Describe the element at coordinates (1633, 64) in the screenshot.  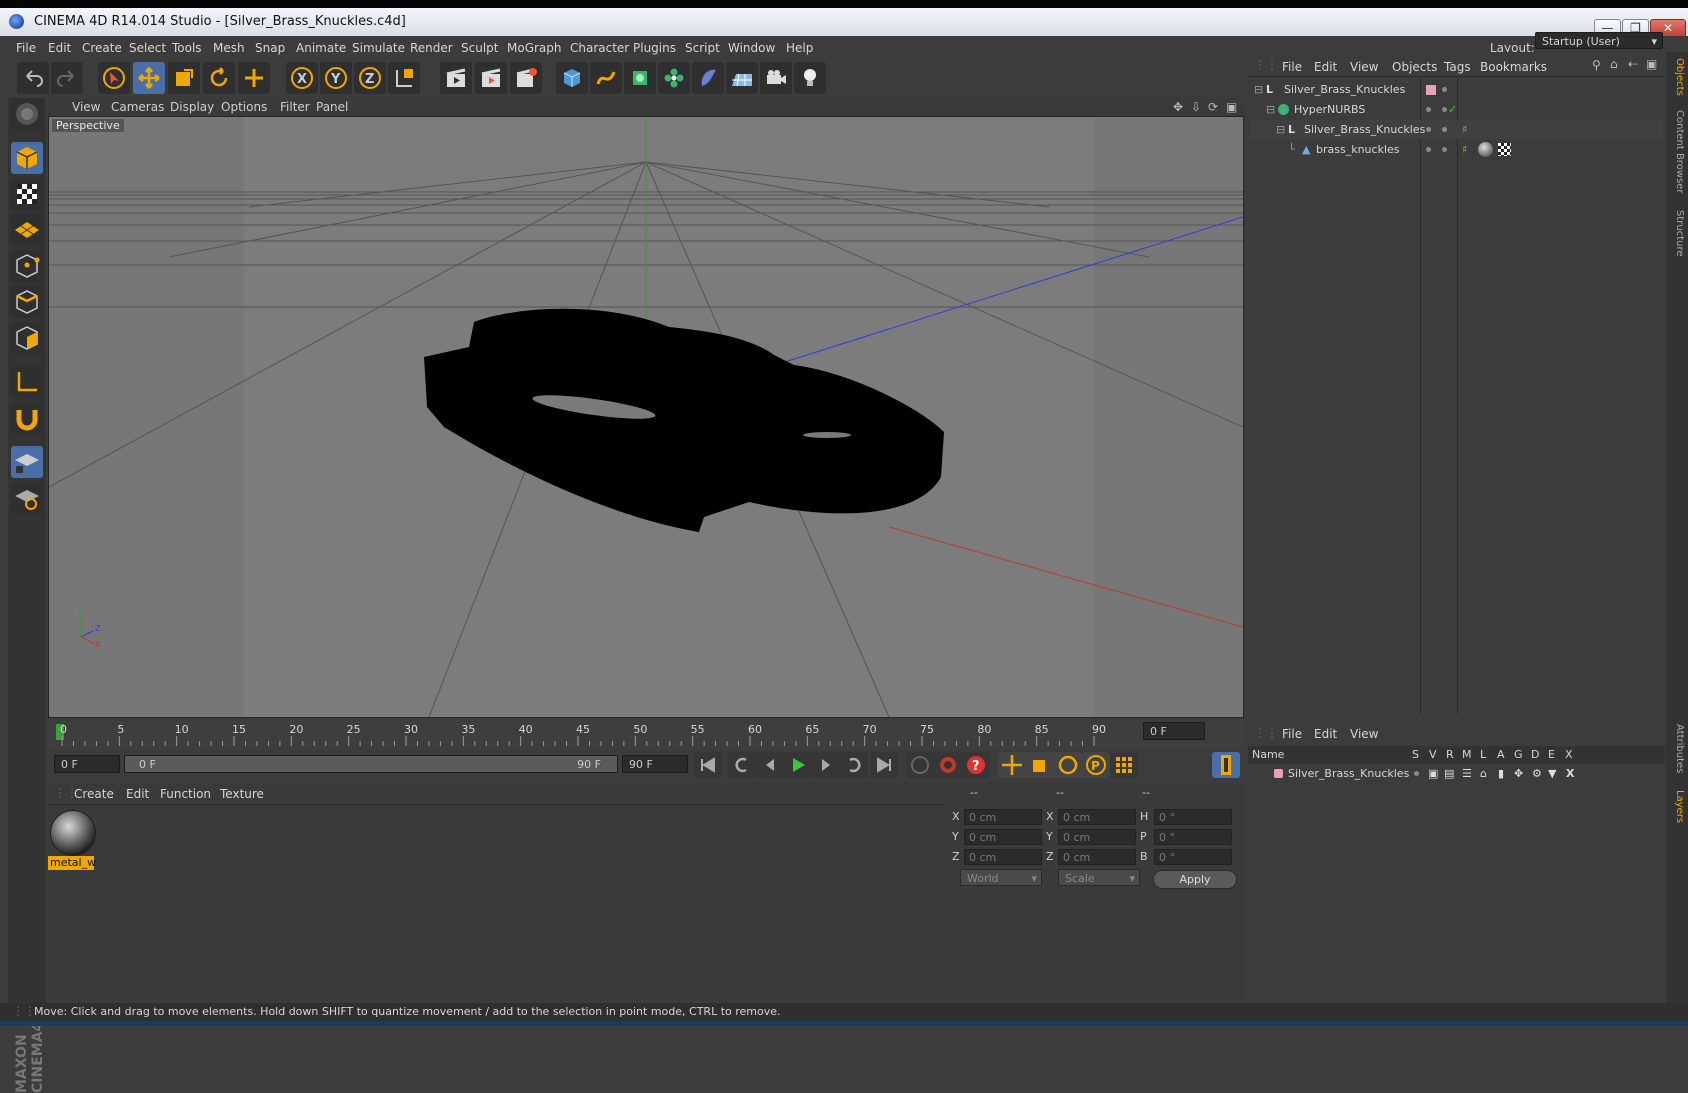
I see `arrow-back-icon: ⇠` at that location.